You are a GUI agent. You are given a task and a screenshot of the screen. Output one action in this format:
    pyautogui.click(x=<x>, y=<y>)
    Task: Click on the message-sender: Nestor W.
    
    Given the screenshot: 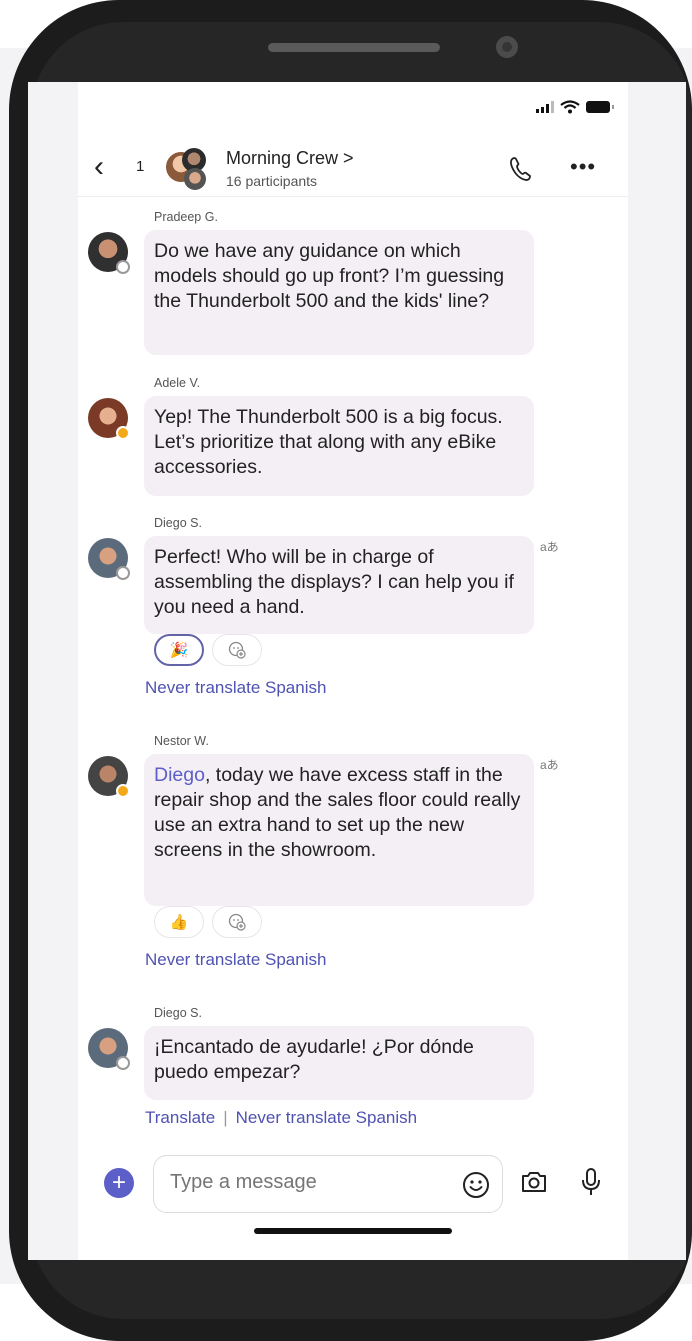 What is the action you would take?
    pyautogui.click(x=181, y=741)
    